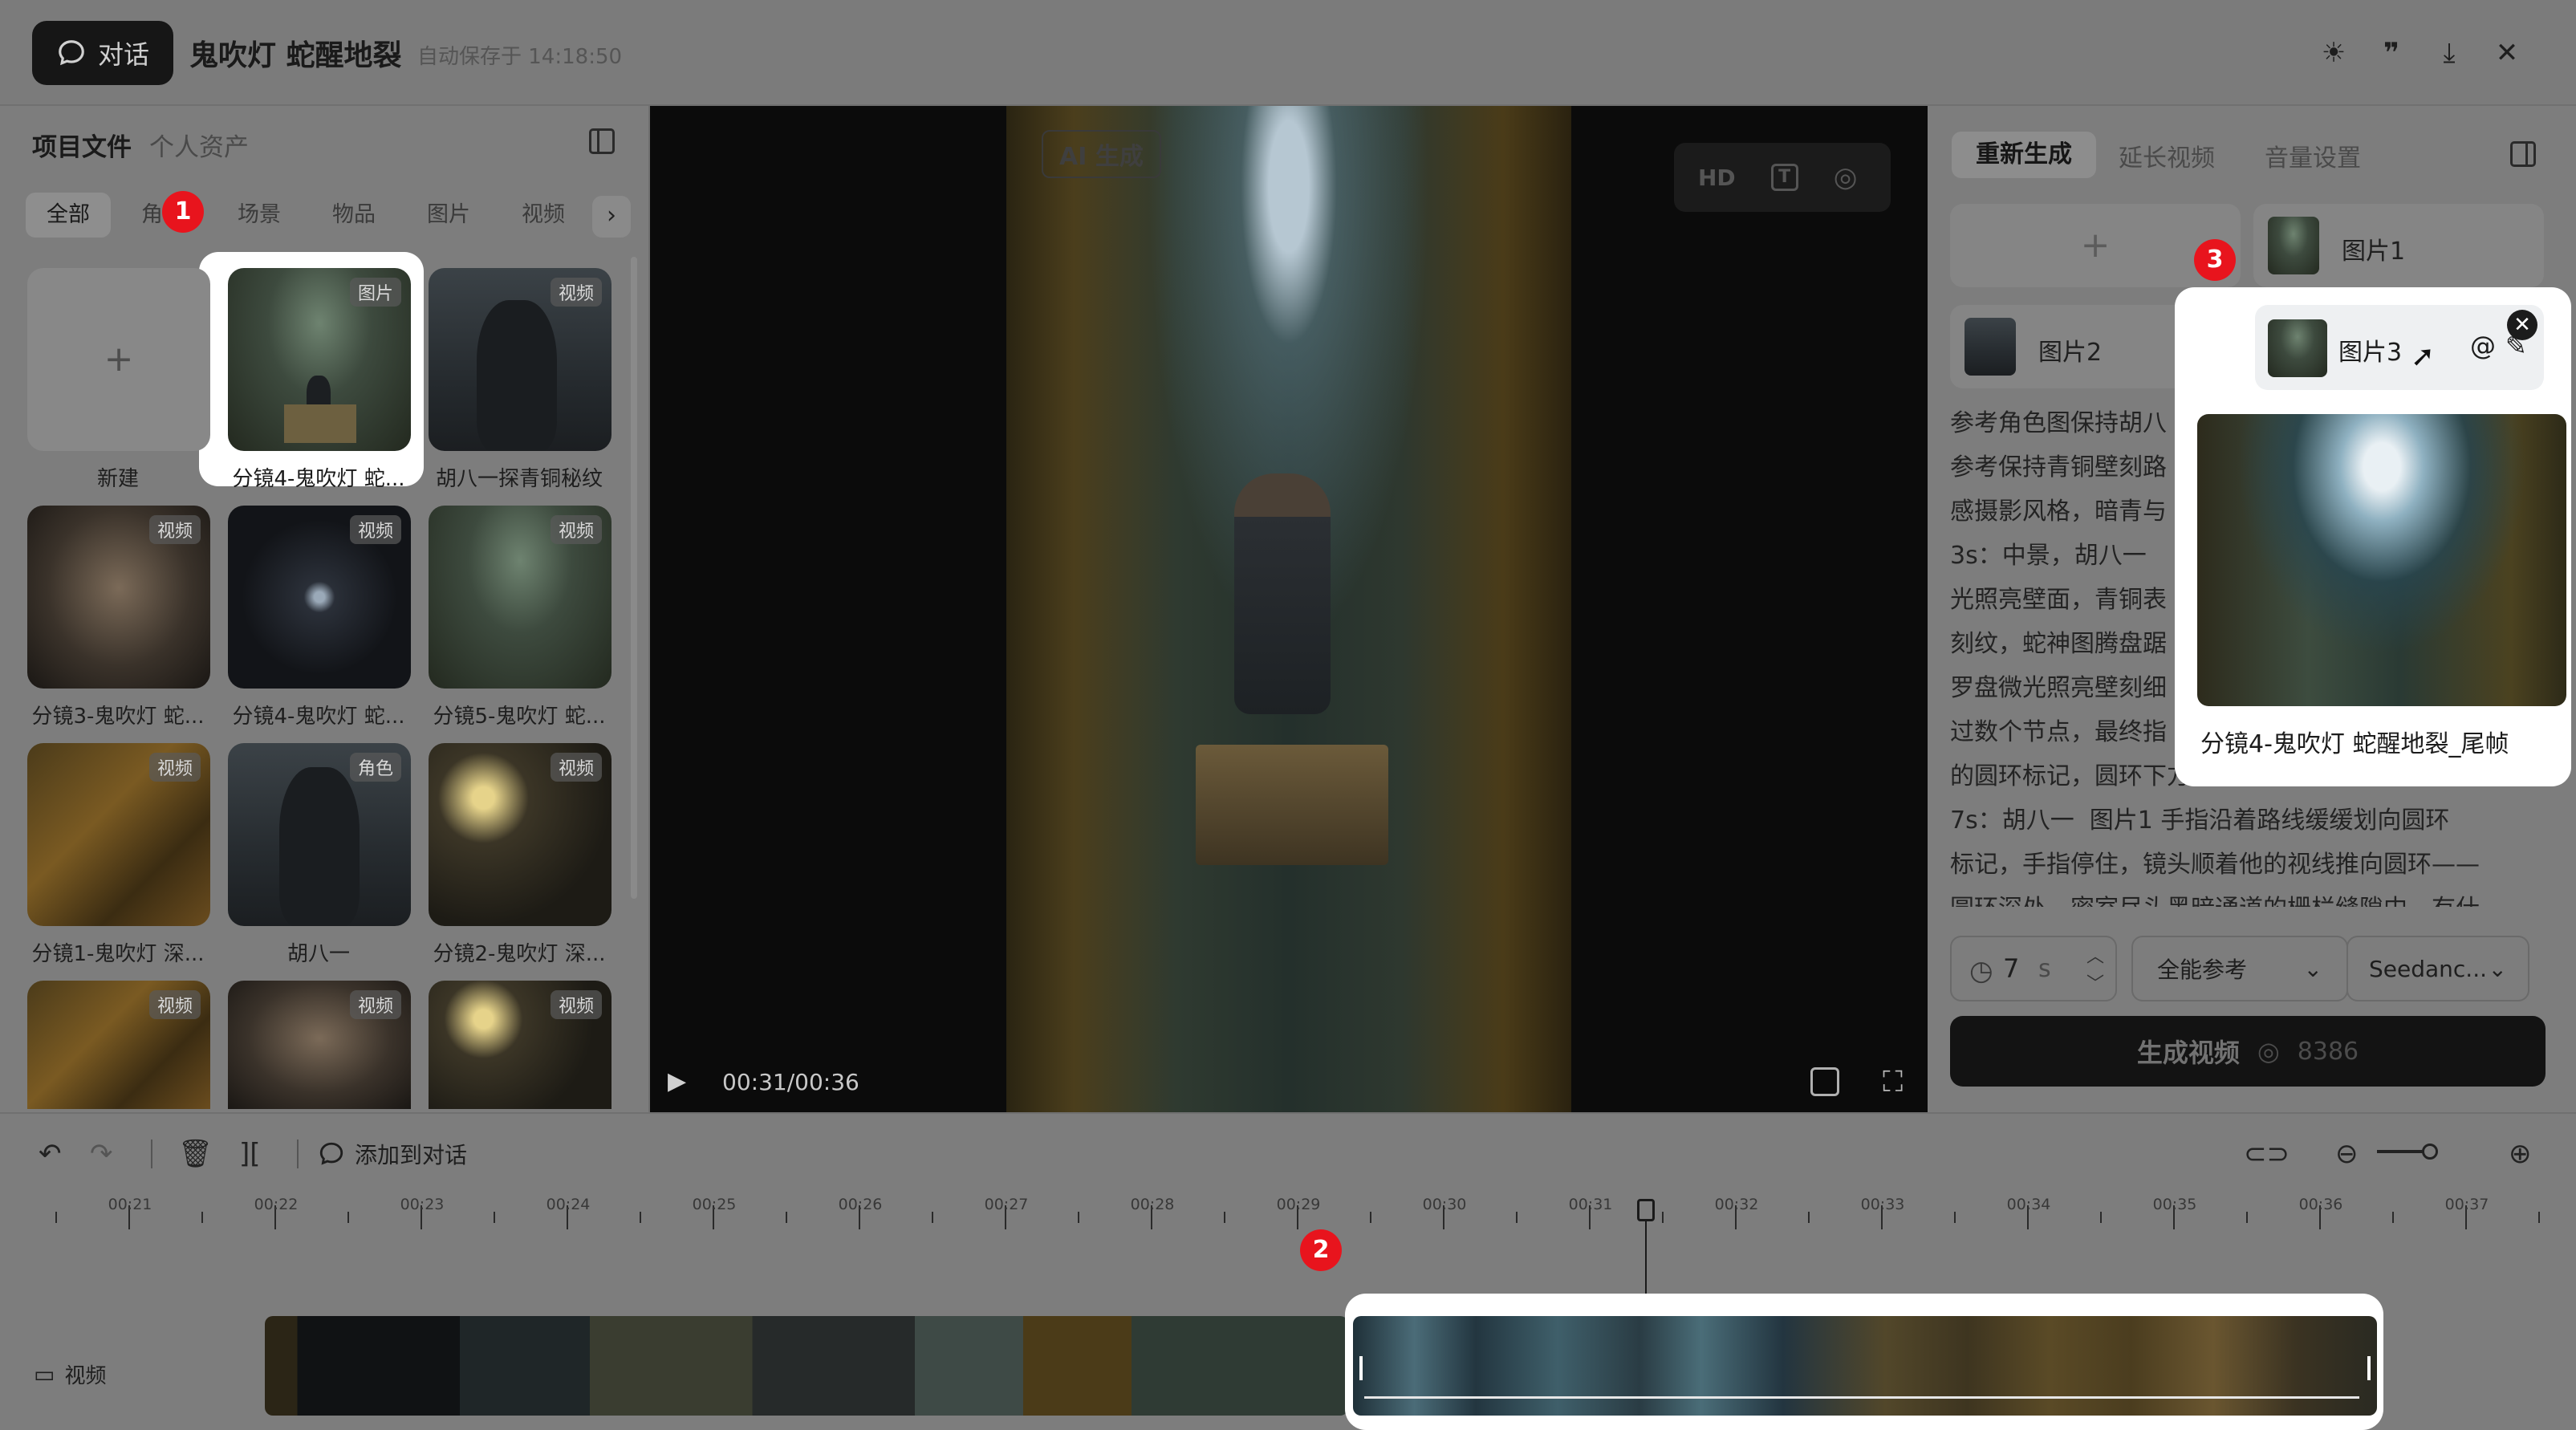 This screenshot has width=2576, height=1430. What do you see at coordinates (1824, 1081) in the screenshot?
I see `subtitle-icon` at bounding box center [1824, 1081].